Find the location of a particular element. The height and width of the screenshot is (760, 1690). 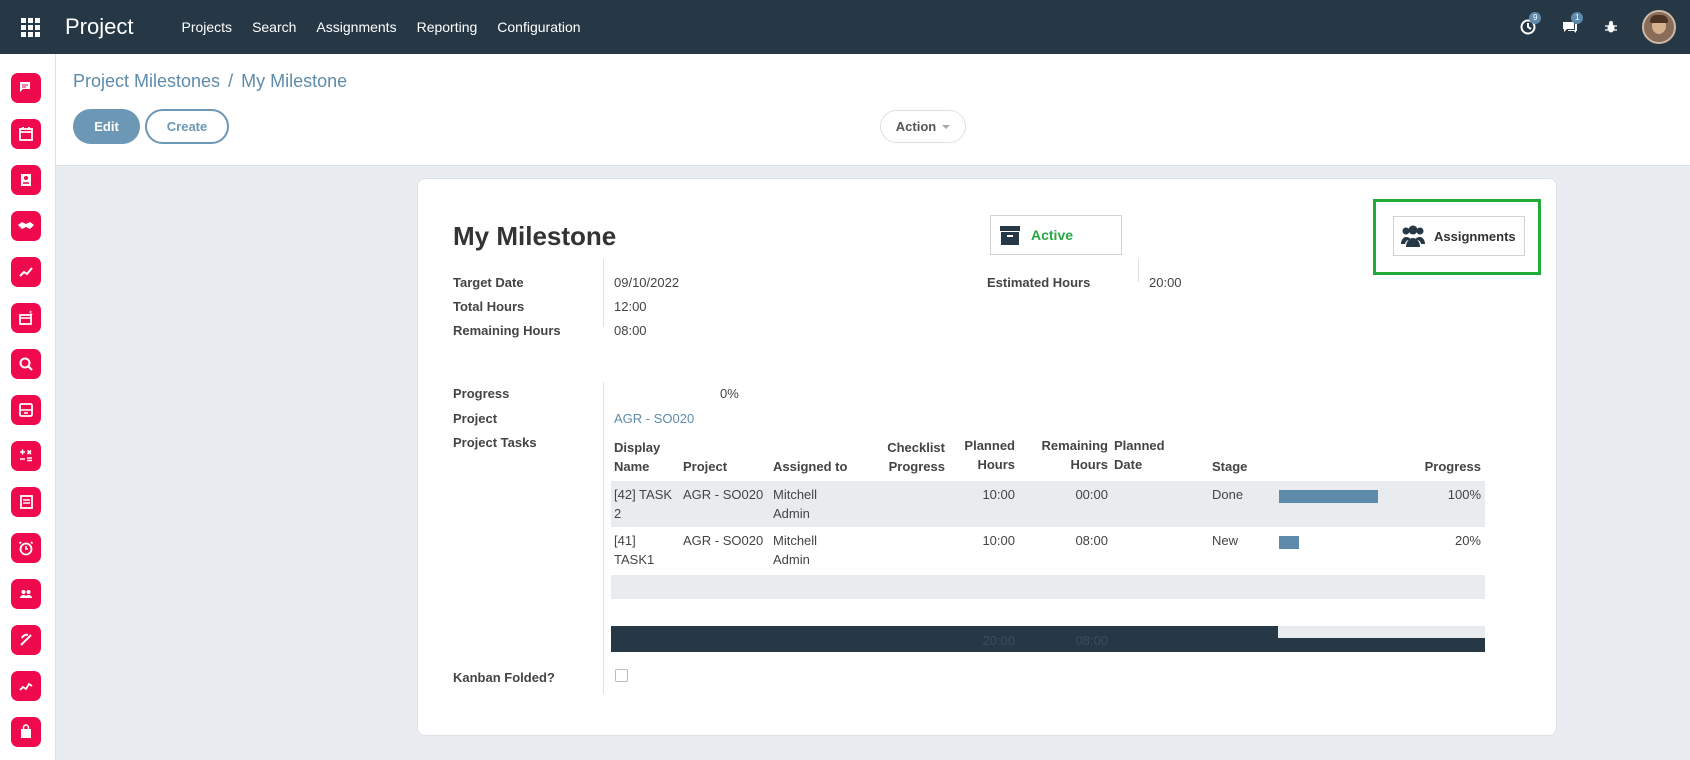

total-hours-value: 12:00 is located at coordinates (630, 306).